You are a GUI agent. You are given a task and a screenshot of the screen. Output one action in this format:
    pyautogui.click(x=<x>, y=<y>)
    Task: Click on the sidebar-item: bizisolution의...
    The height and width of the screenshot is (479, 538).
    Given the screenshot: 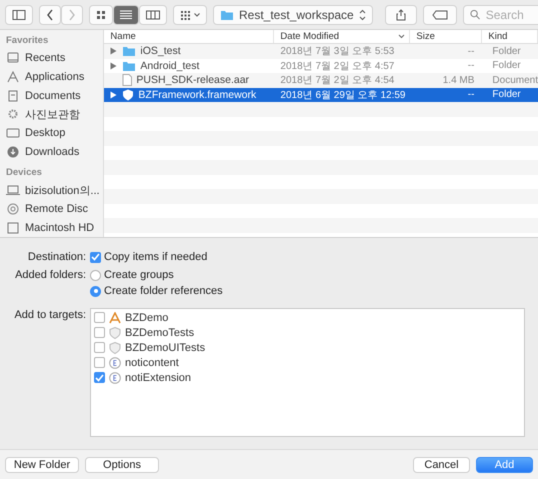 What is the action you would take?
    pyautogui.click(x=62, y=190)
    